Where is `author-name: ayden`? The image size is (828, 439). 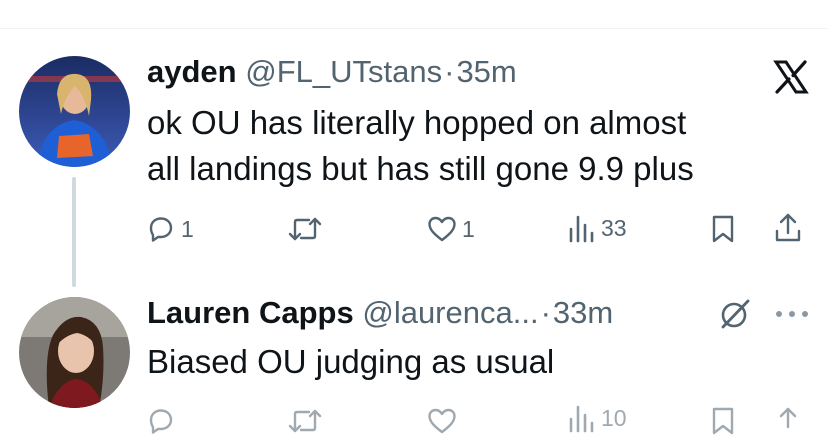
author-name: ayden is located at coordinates (192, 71).